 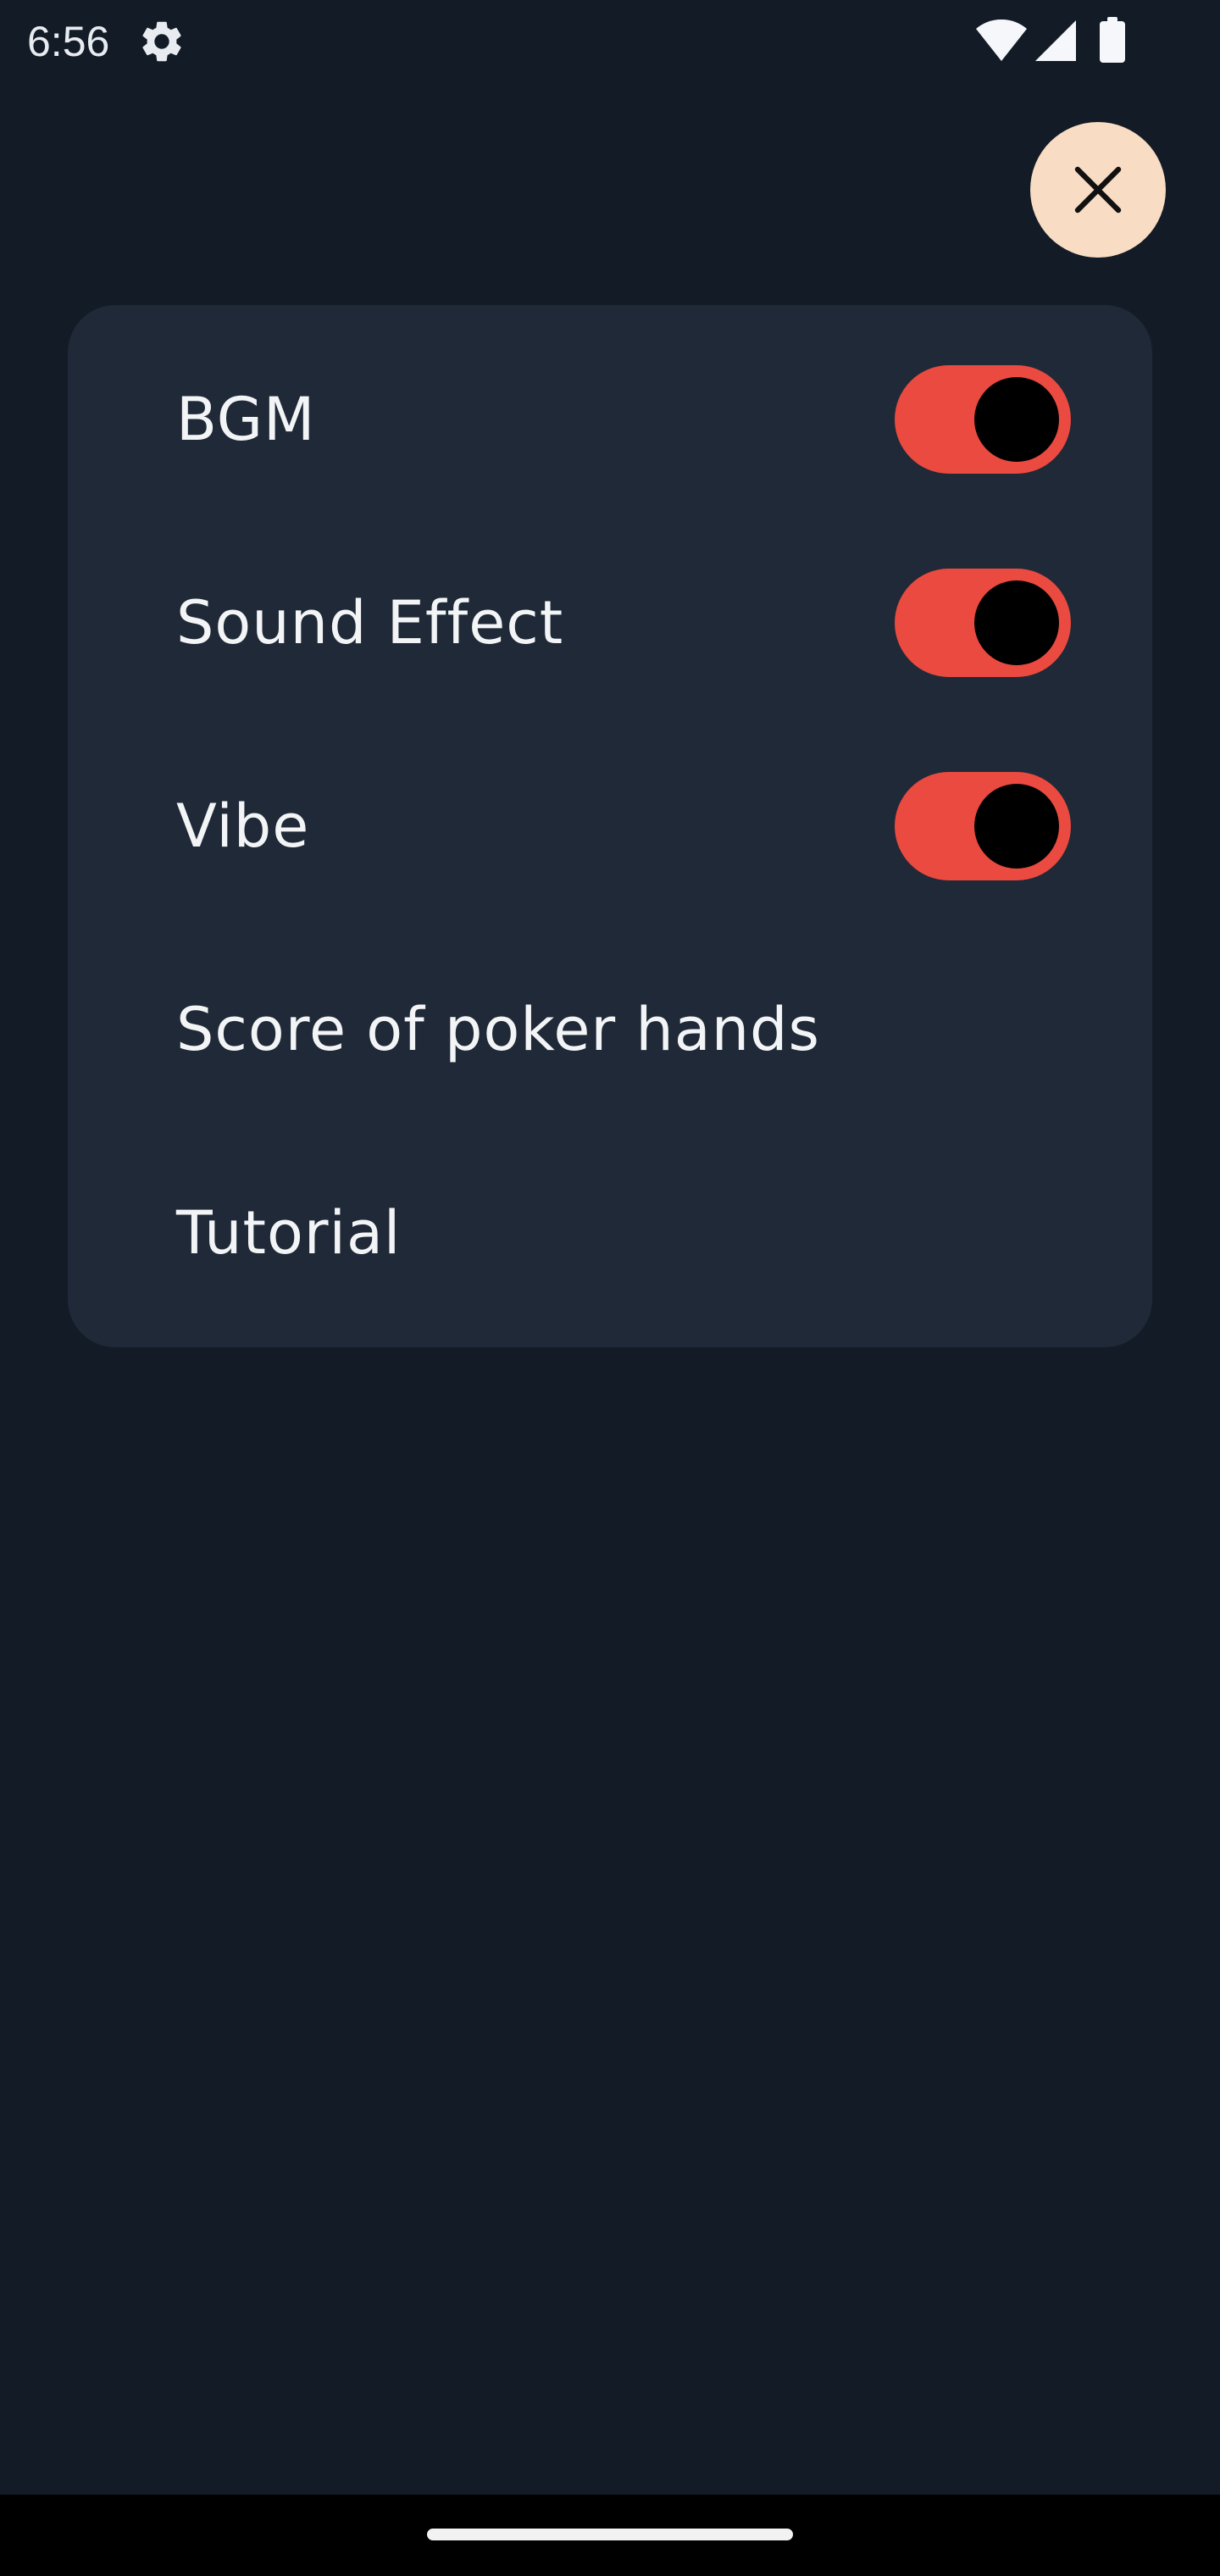 What do you see at coordinates (1001, 40) in the screenshot?
I see `wifi-icon` at bounding box center [1001, 40].